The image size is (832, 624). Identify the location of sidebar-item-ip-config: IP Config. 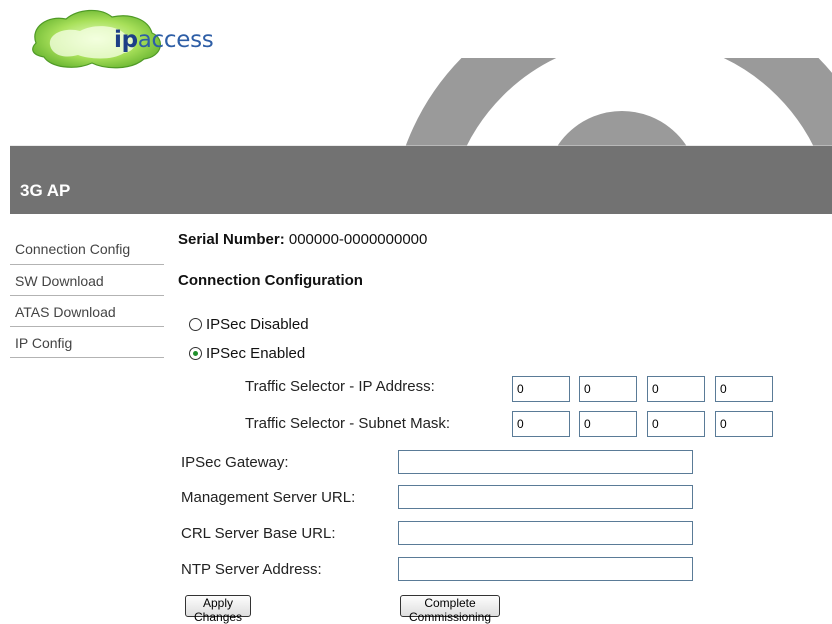
(87, 342).